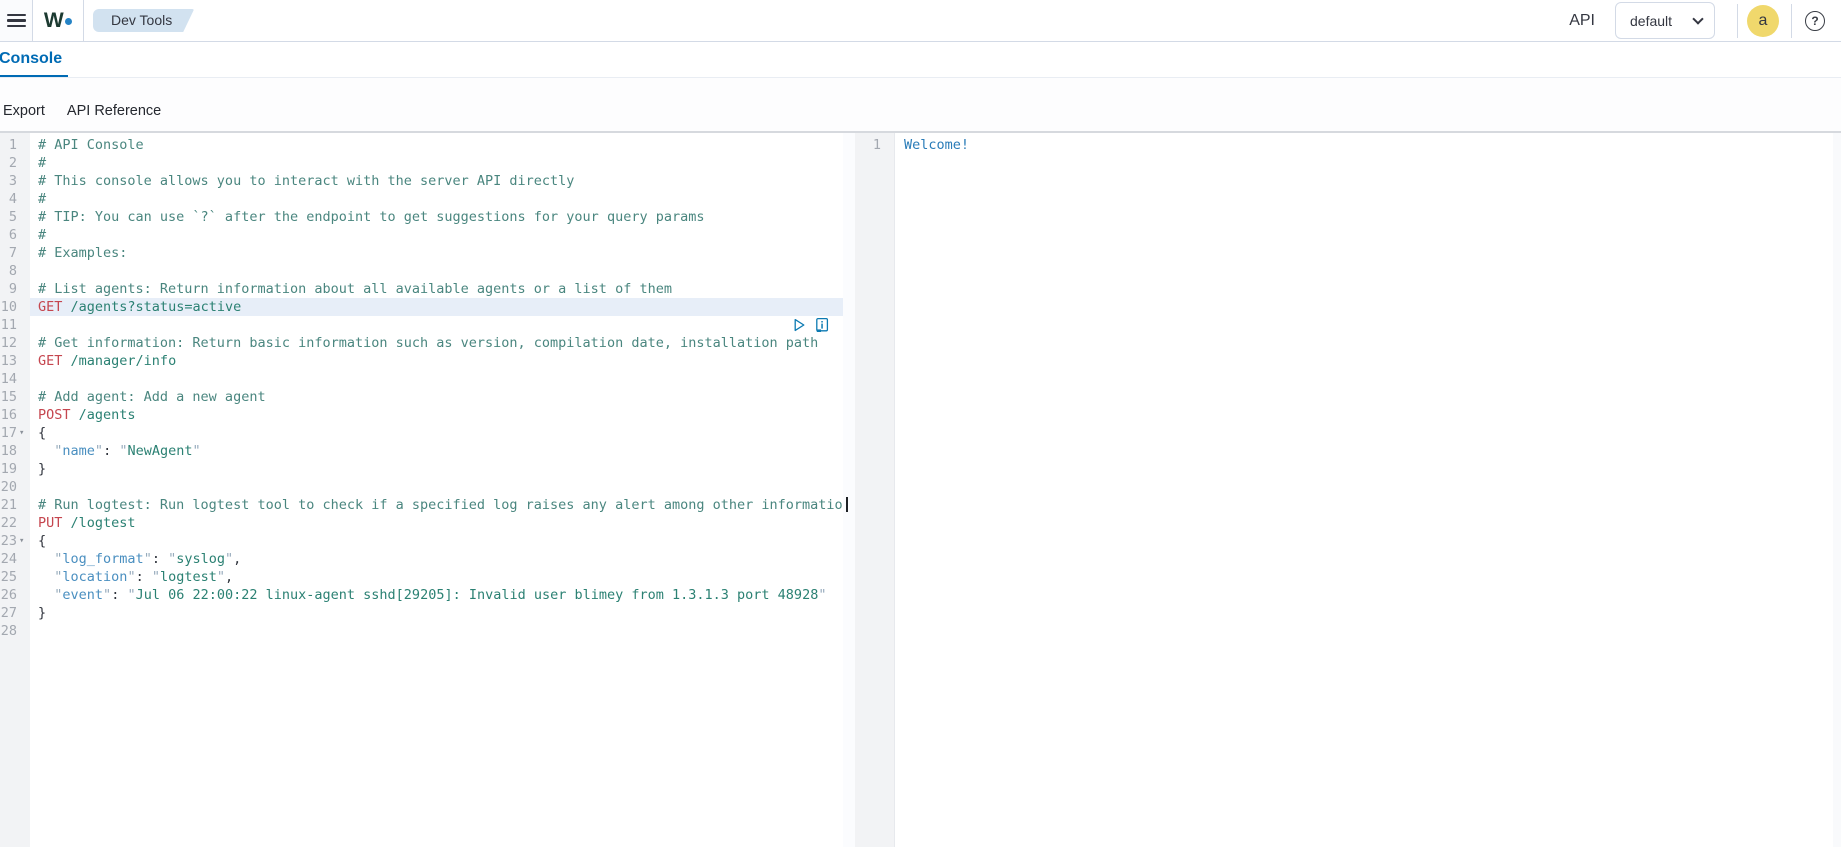  Describe the element at coordinates (1763, 20) in the screenshot. I see `user-avatar: a` at that location.